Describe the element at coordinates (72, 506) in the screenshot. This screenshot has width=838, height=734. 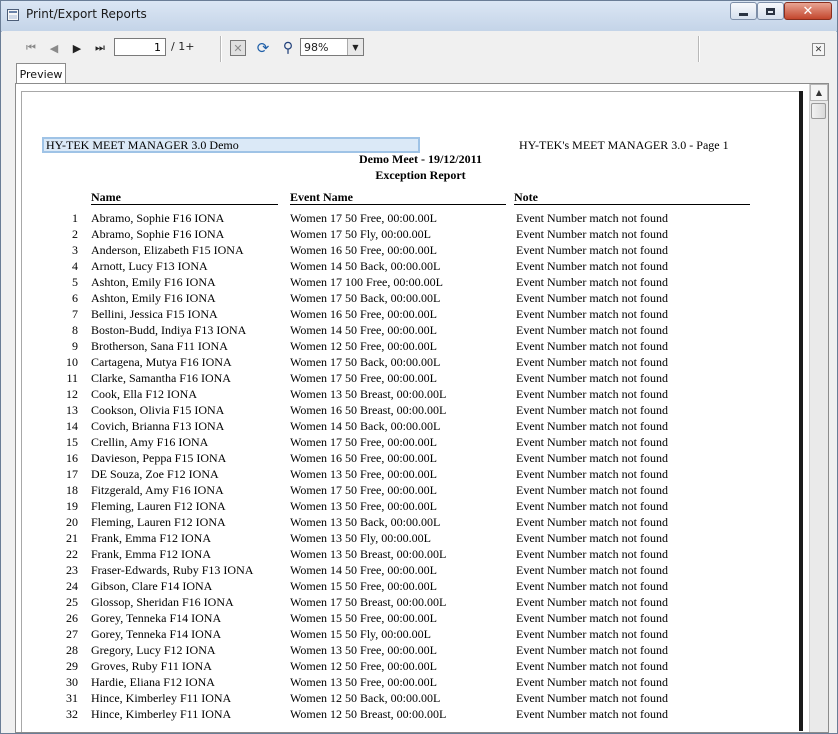
I see `row-number: 19` at that location.